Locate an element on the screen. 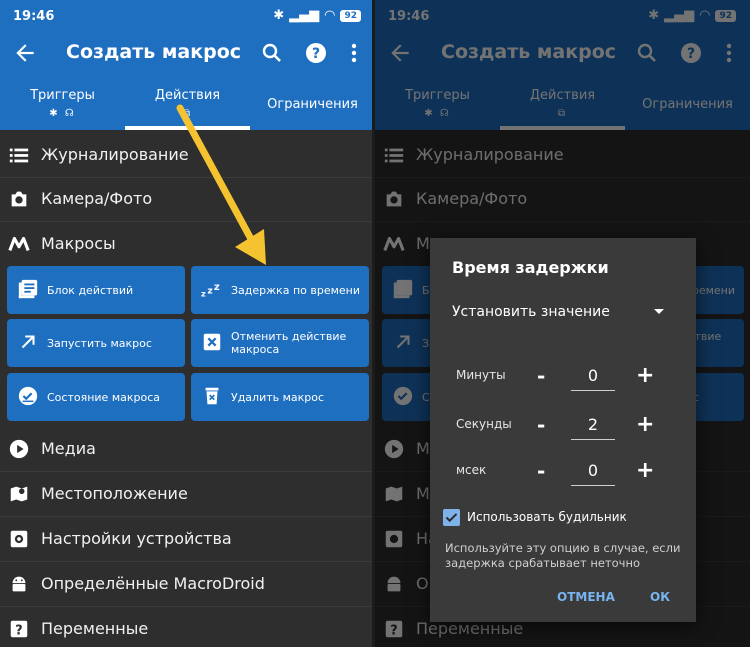 This screenshot has height=647, width=750. seconds-decrement-button: - is located at coordinates (541, 425).